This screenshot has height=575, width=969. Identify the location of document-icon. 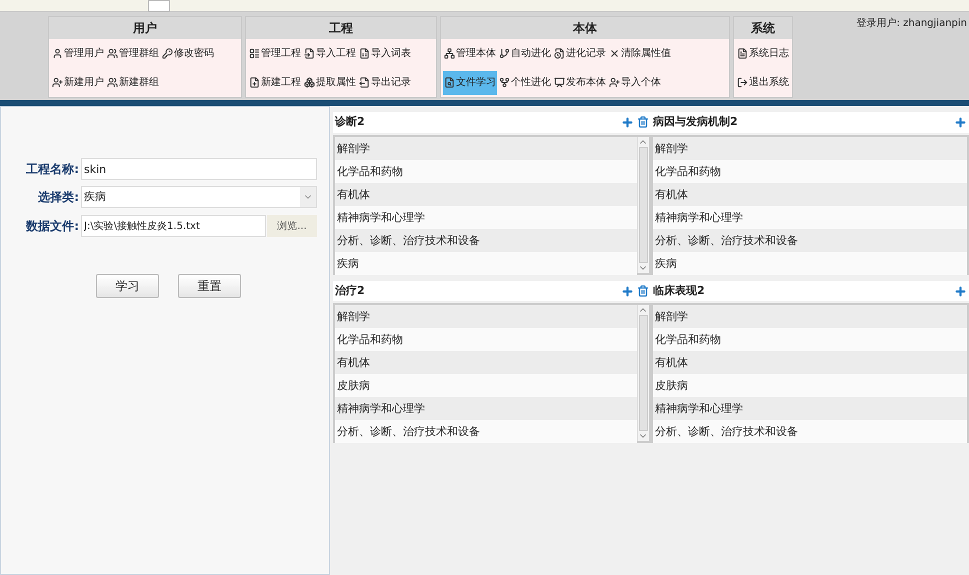
(742, 53).